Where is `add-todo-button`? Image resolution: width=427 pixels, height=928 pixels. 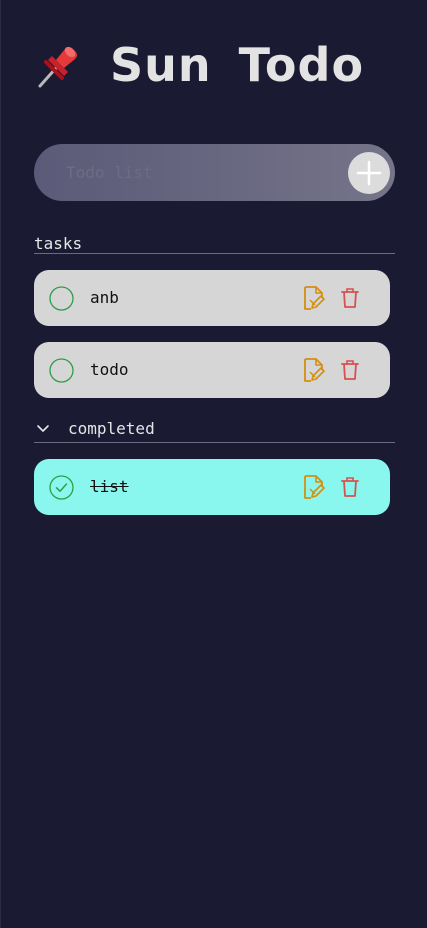 add-todo-button is located at coordinates (369, 173).